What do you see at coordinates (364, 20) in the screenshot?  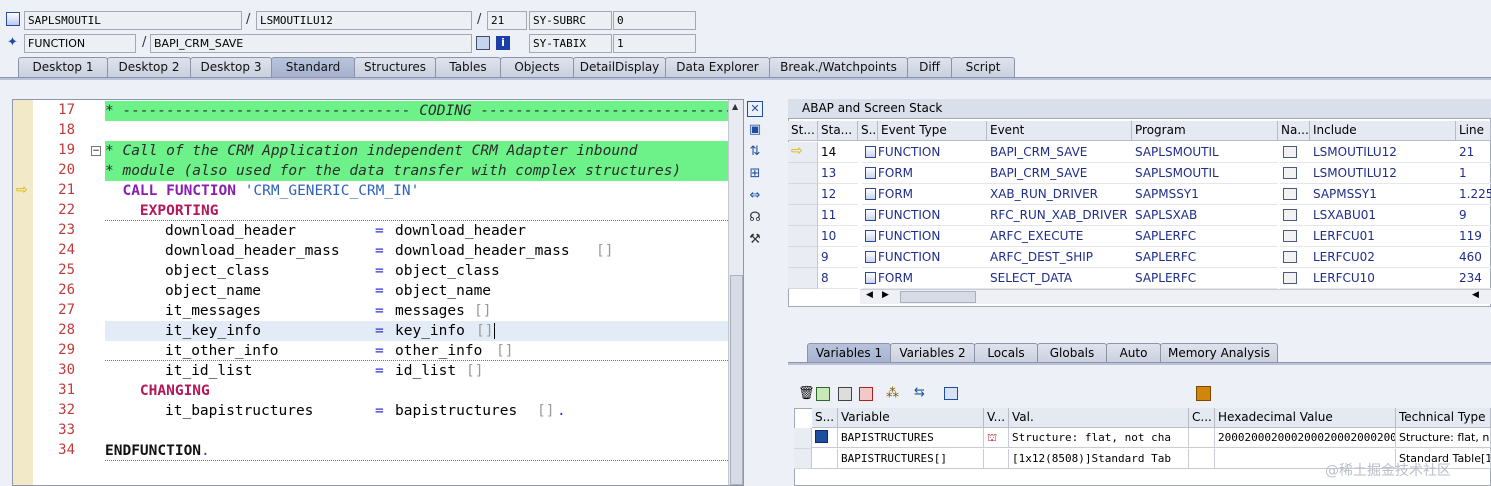 I see `include-field: LSMOUTILU12` at bounding box center [364, 20].